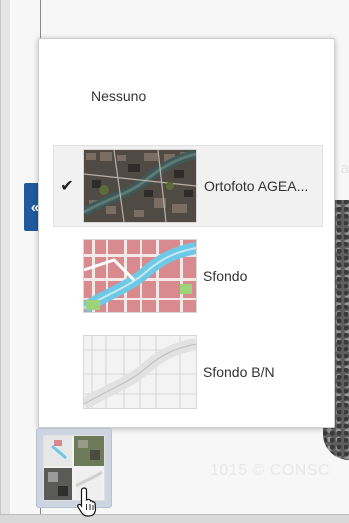 The height and width of the screenshot is (523, 349). What do you see at coordinates (225, 276) in the screenshot?
I see `layer-option-label: Sfondo` at bounding box center [225, 276].